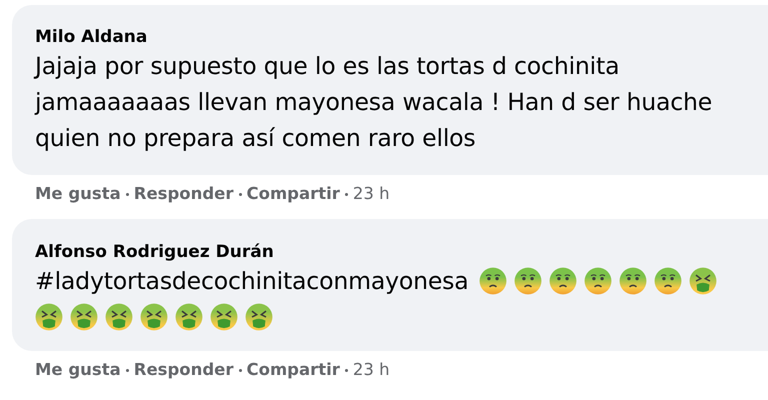  What do you see at coordinates (252, 281) in the screenshot?
I see `comment-text: #ladytortasdecochinitaconmayonesa` at bounding box center [252, 281].